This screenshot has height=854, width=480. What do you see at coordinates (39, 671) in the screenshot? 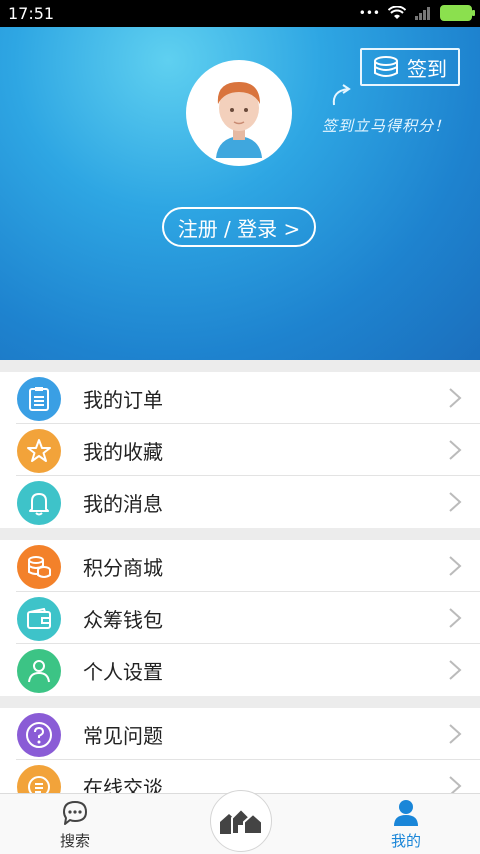
I see `person-icon` at bounding box center [39, 671].